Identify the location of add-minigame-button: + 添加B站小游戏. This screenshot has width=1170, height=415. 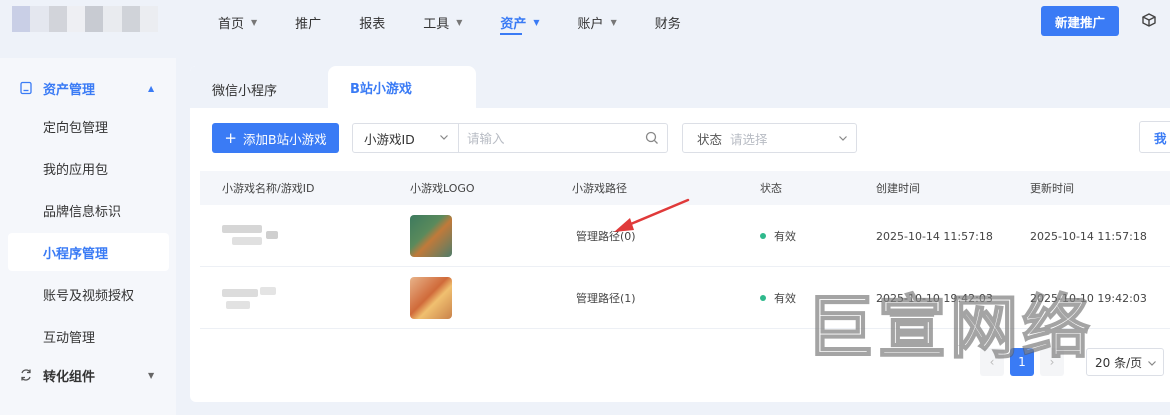
(275, 138).